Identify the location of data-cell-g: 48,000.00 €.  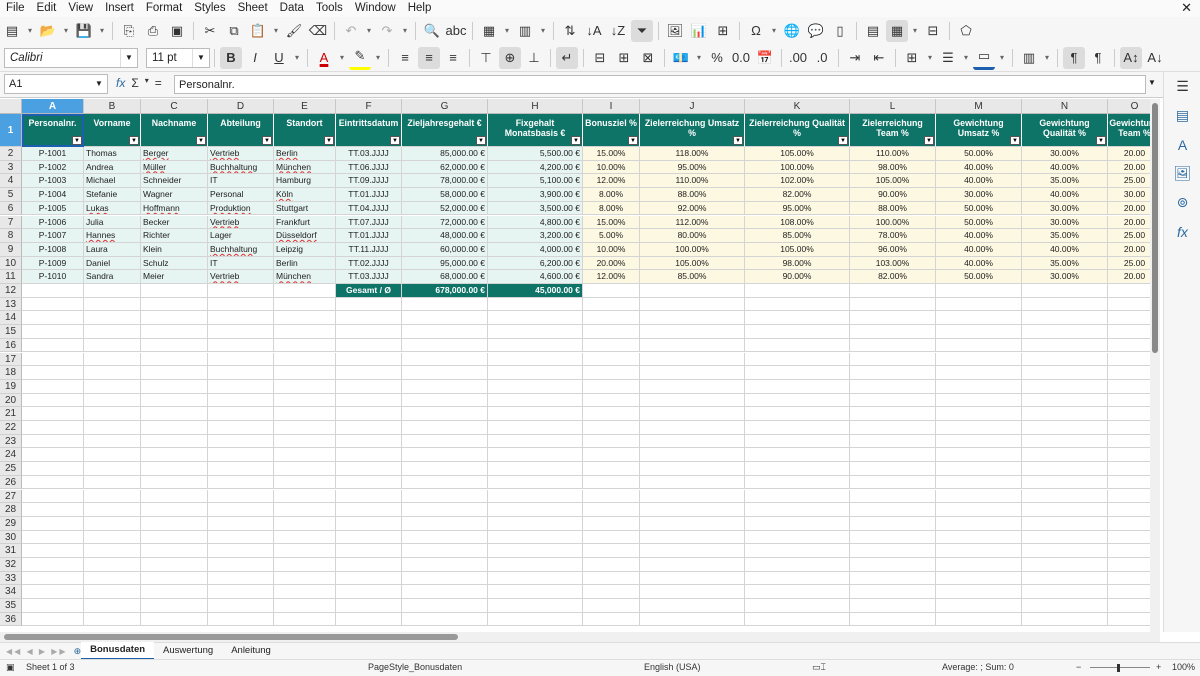
(445, 236).